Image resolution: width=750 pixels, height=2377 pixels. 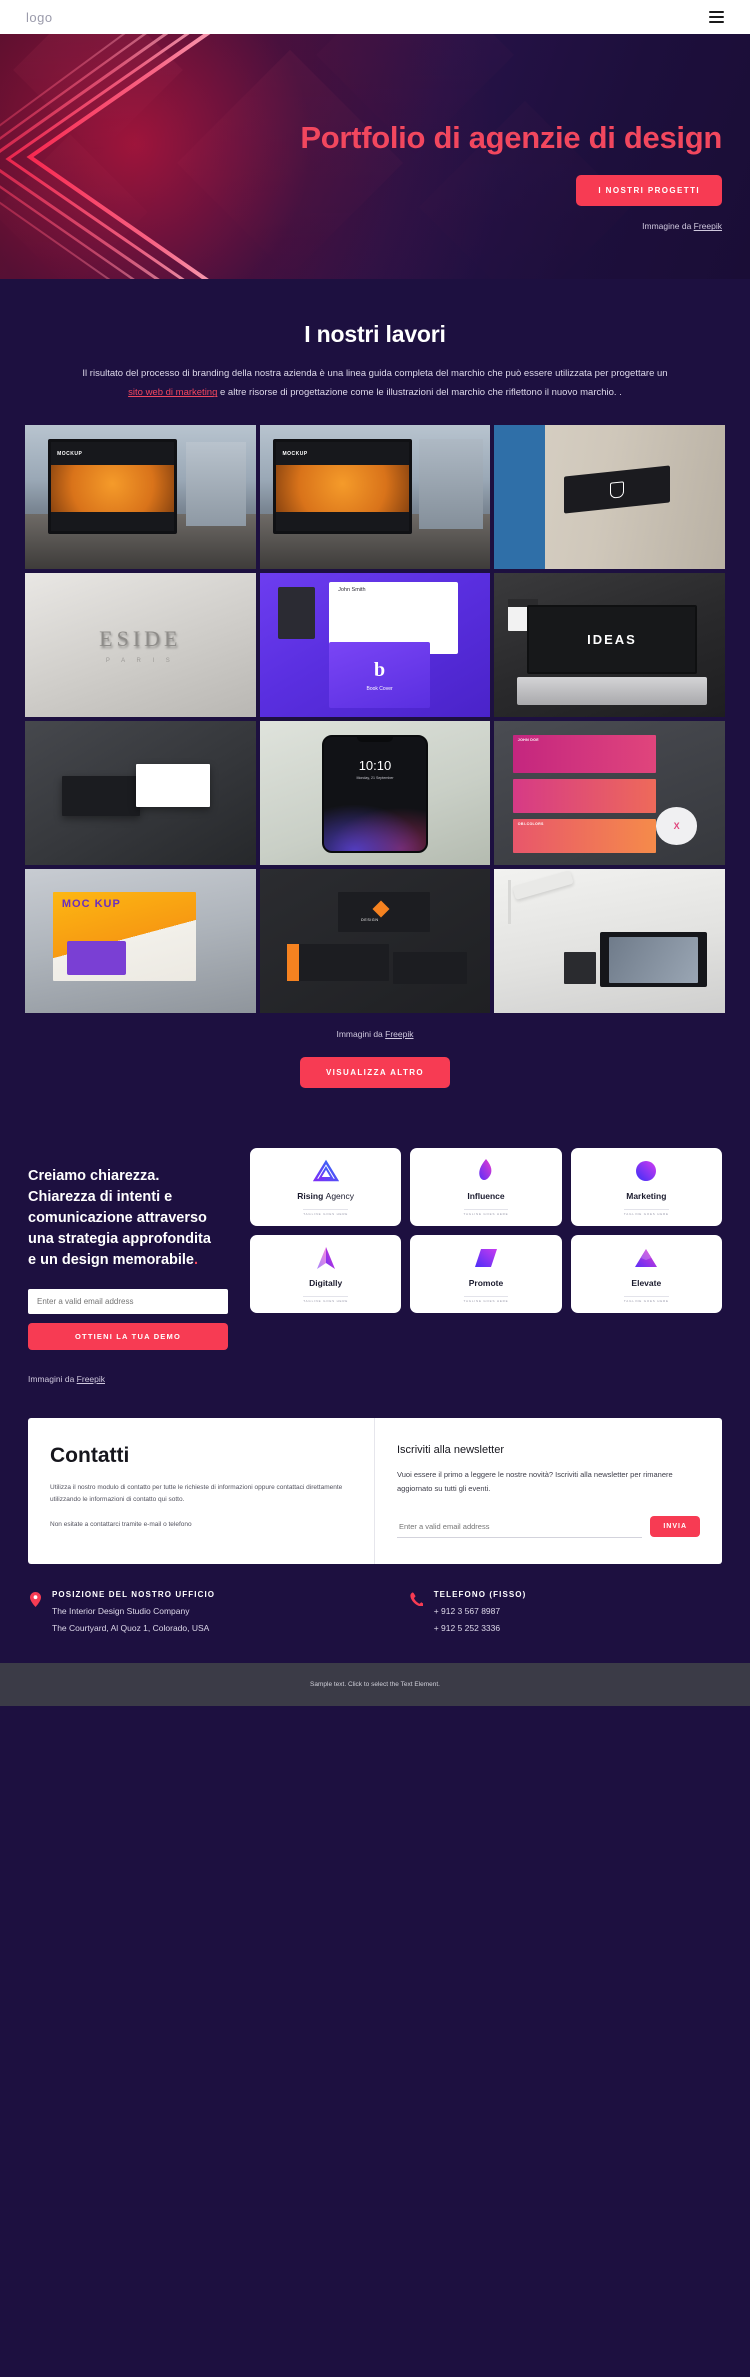 I want to click on works-heading: I nostri lavori, so click(x=375, y=334).